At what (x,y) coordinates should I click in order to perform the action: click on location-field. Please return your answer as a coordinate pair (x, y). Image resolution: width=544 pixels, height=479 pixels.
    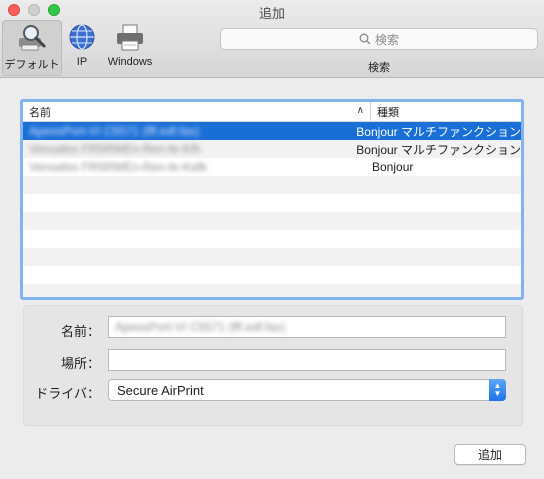
    Looking at the image, I should click on (307, 360).